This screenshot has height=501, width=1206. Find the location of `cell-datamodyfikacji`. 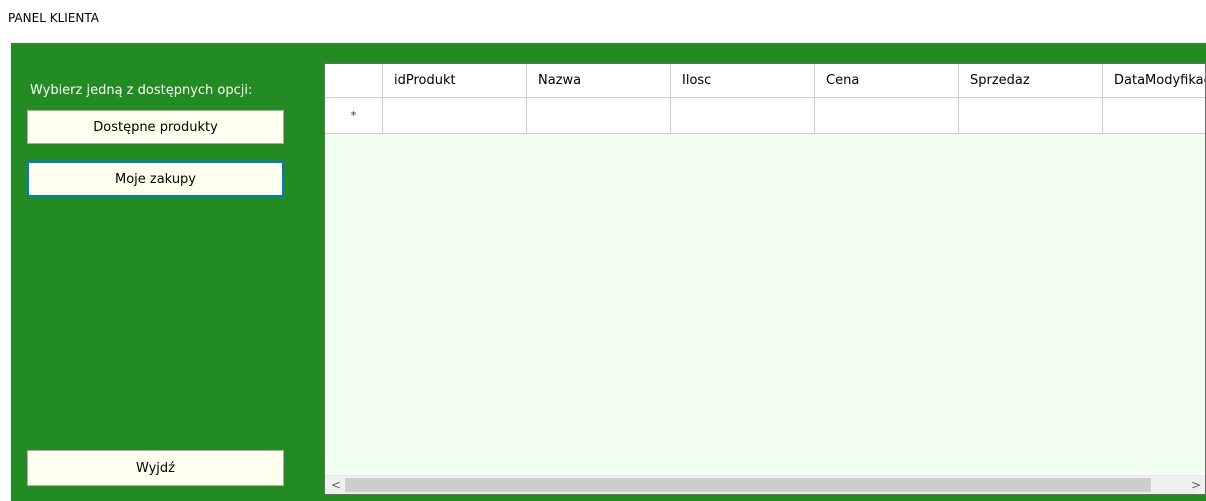

cell-datamodyfikacji is located at coordinates (1154, 115).